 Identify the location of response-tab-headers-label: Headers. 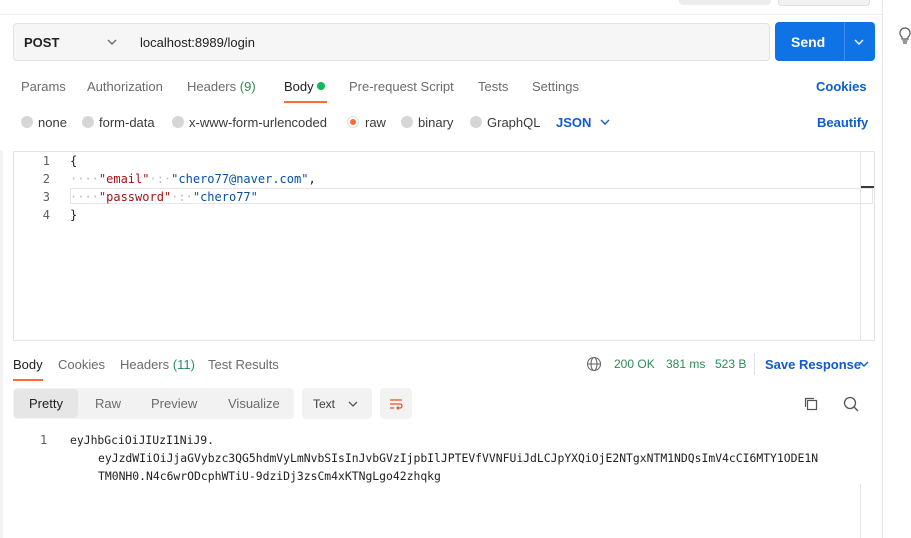
(145, 364).